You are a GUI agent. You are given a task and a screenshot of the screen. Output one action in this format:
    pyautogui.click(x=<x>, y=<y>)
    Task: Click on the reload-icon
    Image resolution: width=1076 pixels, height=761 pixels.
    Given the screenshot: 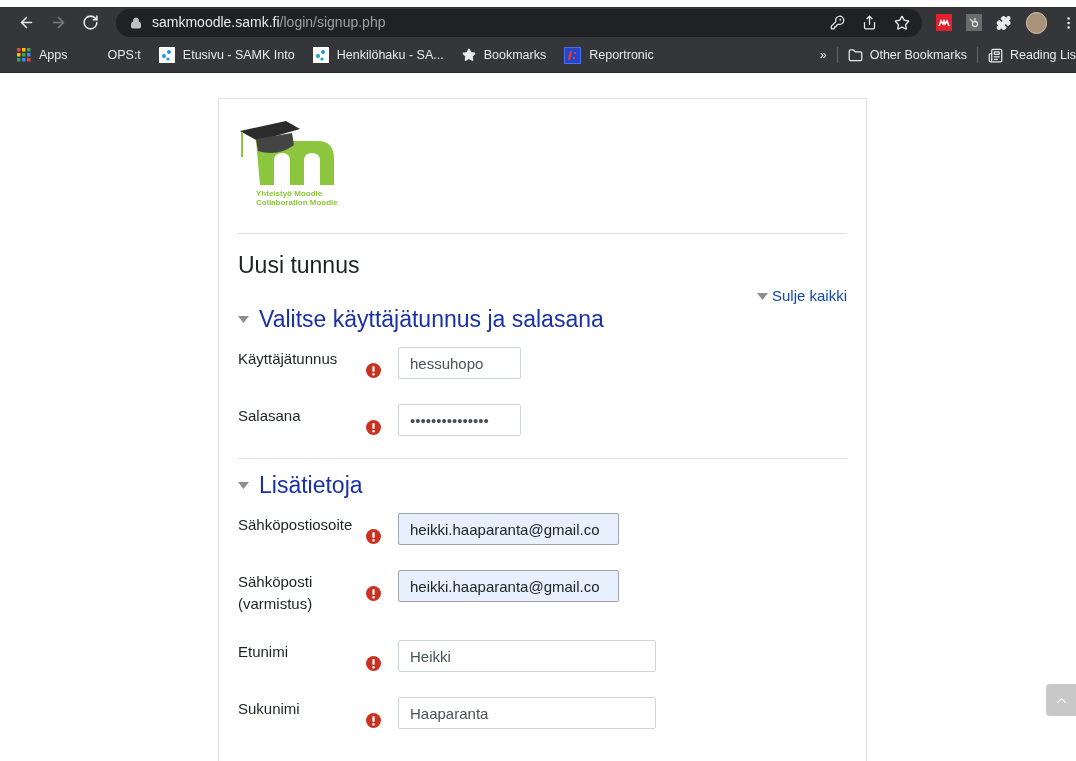 What is the action you would take?
    pyautogui.click(x=90, y=22)
    